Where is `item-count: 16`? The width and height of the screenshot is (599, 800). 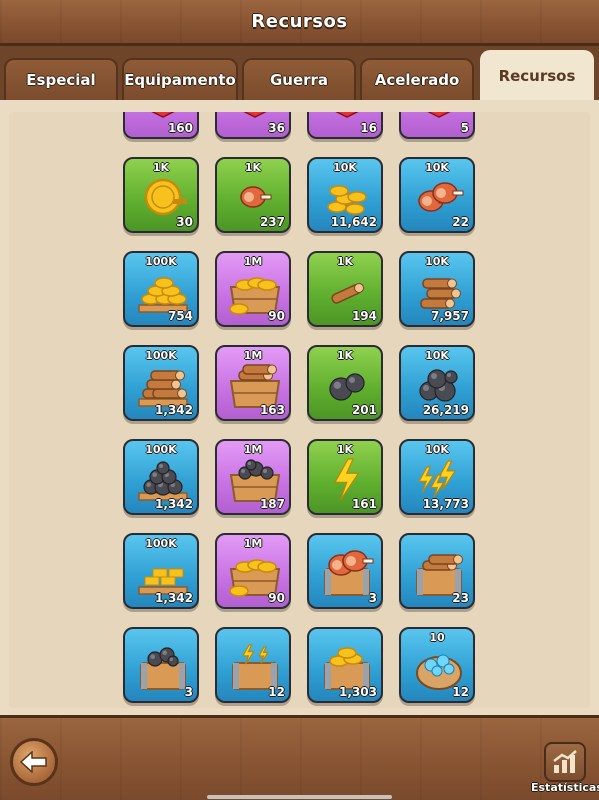
item-count: 16 is located at coordinates (368, 128).